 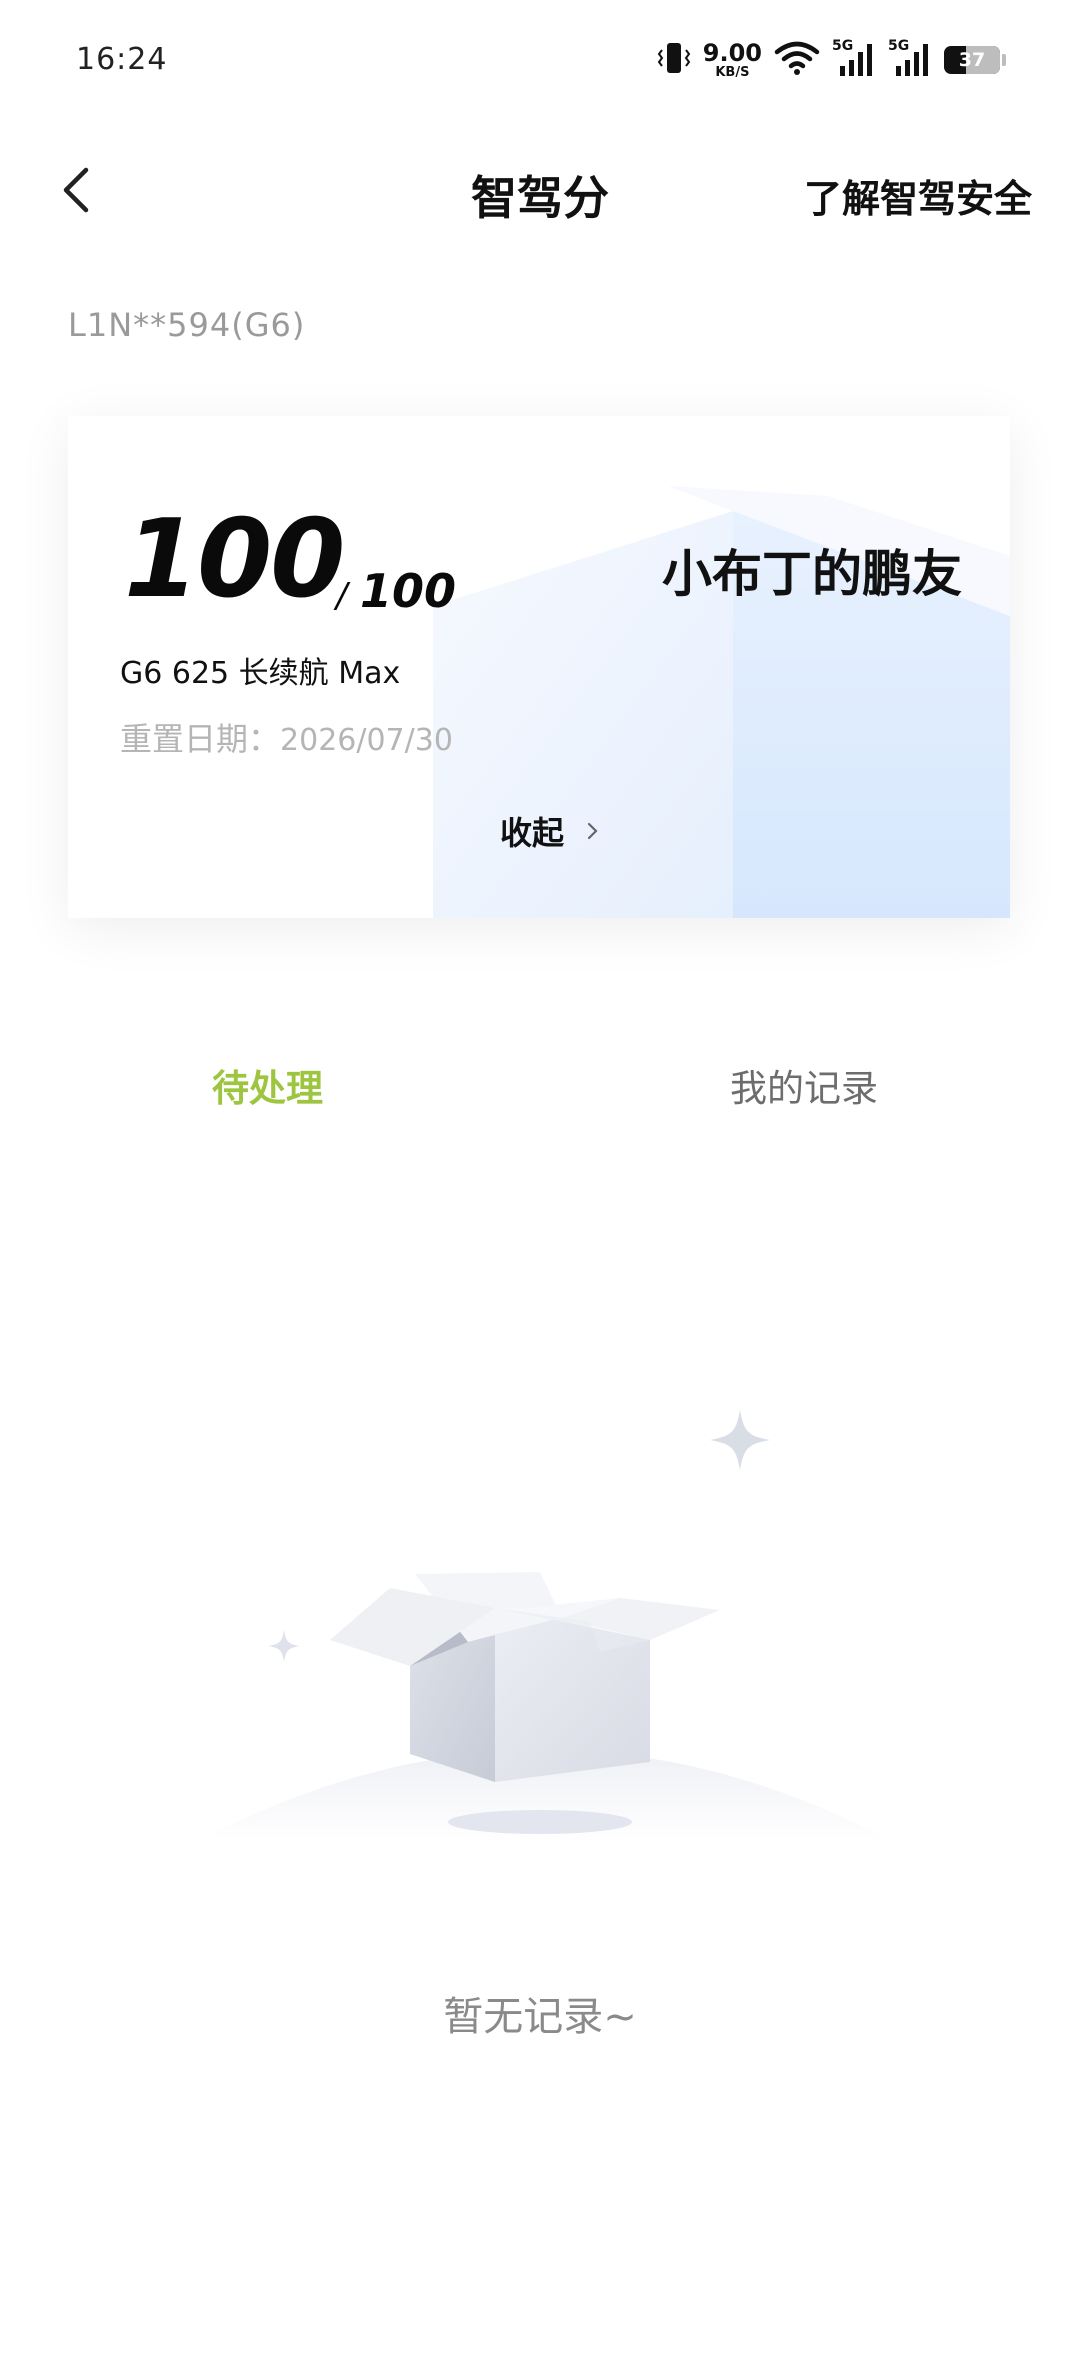 I want to click on app-header: 智驾分 了解智驾安全, so click(x=540, y=190).